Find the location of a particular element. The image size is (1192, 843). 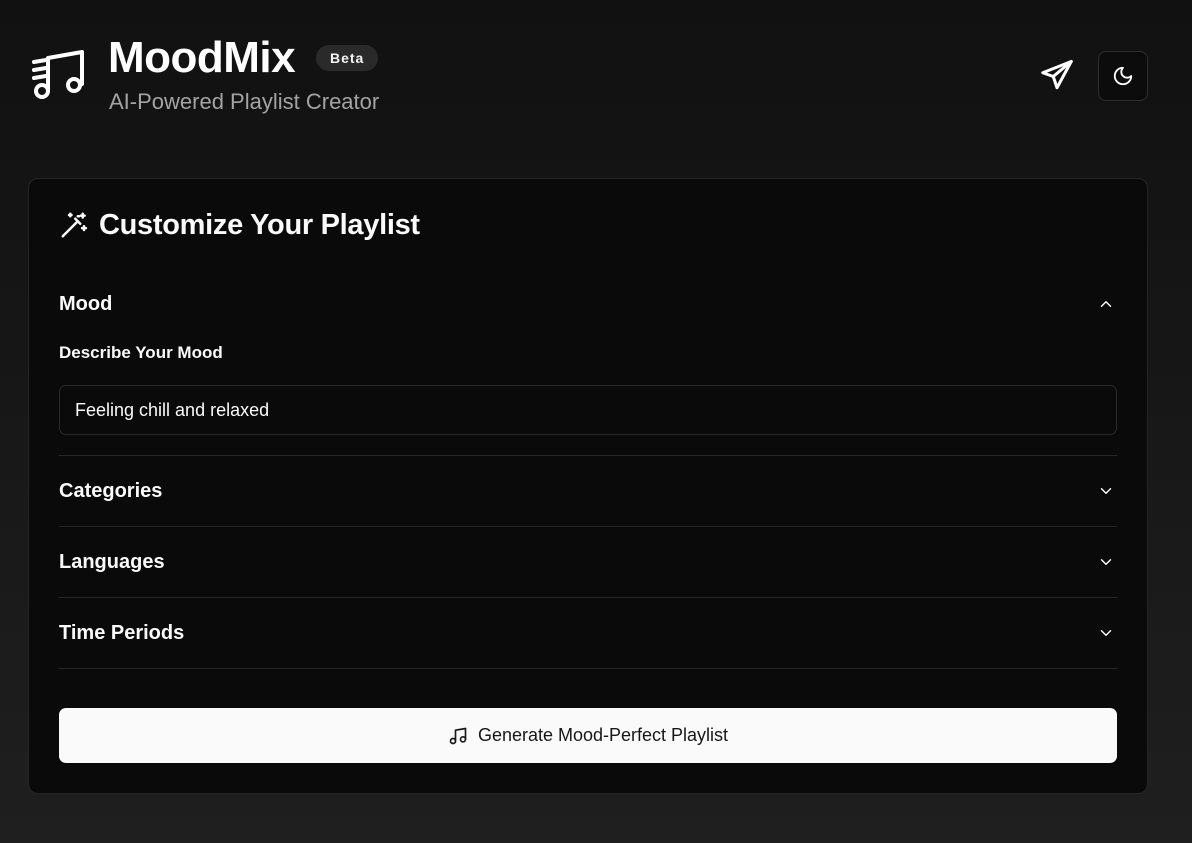

languages-section-label: Languages is located at coordinates (112, 561).